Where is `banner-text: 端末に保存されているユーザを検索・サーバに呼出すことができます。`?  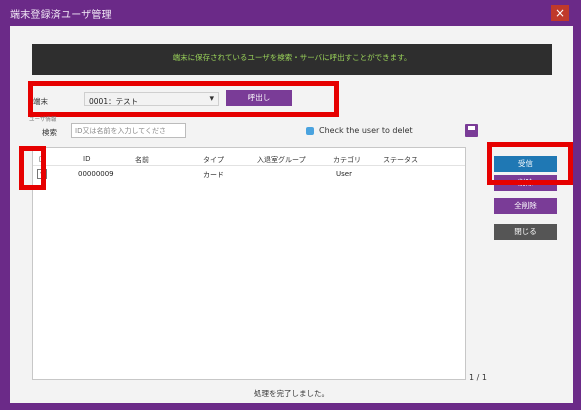
banner-text: 端末に保存されているユーザを検索・サーバに呼出すことができます。 is located at coordinates (292, 57).